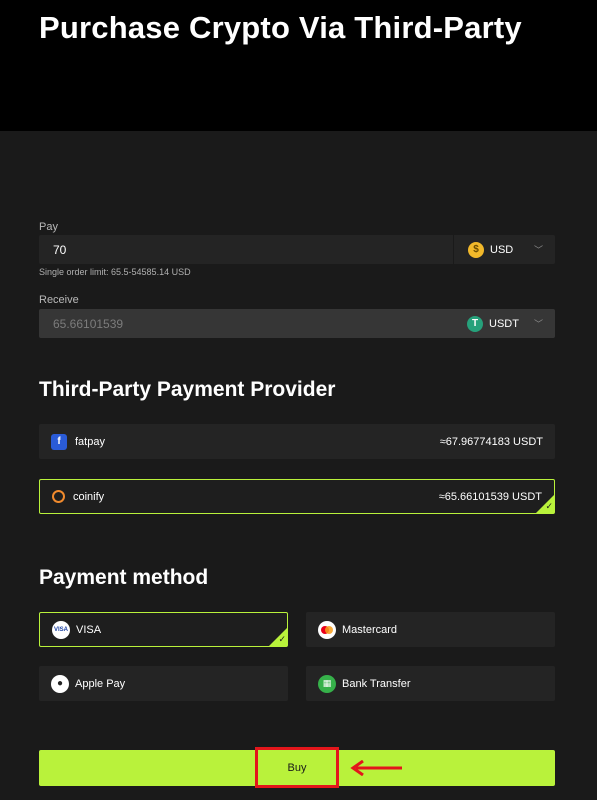 The image size is (597, 800). Describe the element at coordinates (297, 496) in the screenshot. I see `provider-option-coinify: coinify ≈65.66101539 USDT ✓` at that location.